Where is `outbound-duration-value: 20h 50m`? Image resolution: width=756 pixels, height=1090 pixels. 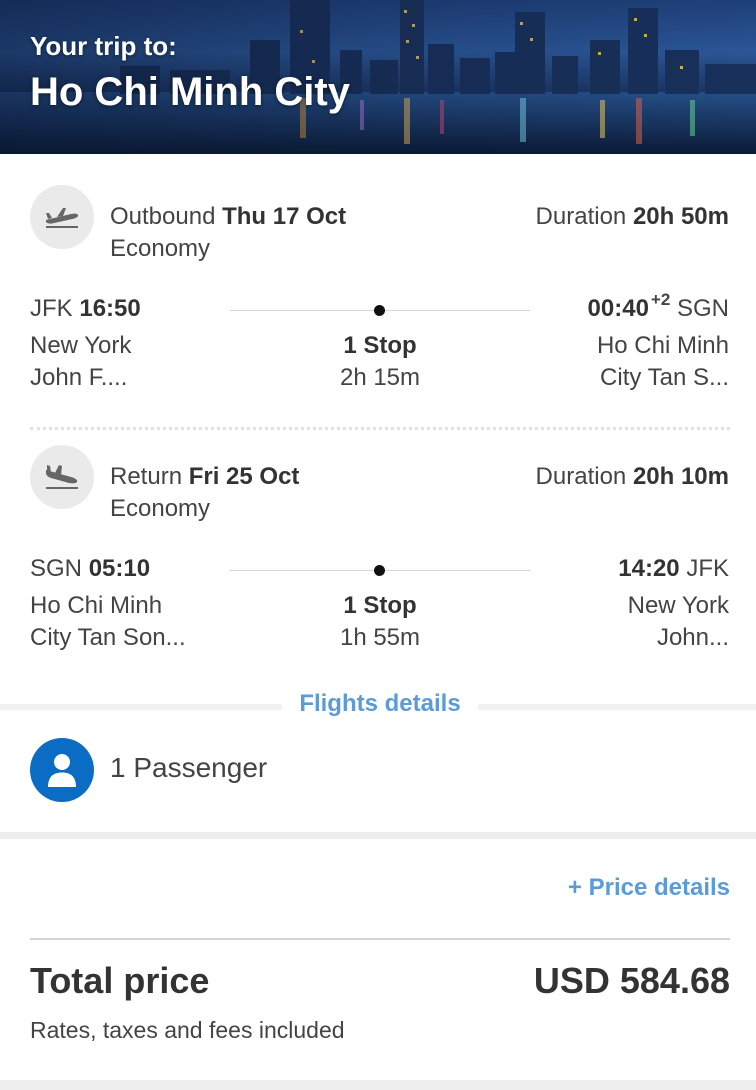
outbound-duration-value: 20h 50m is located at coordinates (680, 216).